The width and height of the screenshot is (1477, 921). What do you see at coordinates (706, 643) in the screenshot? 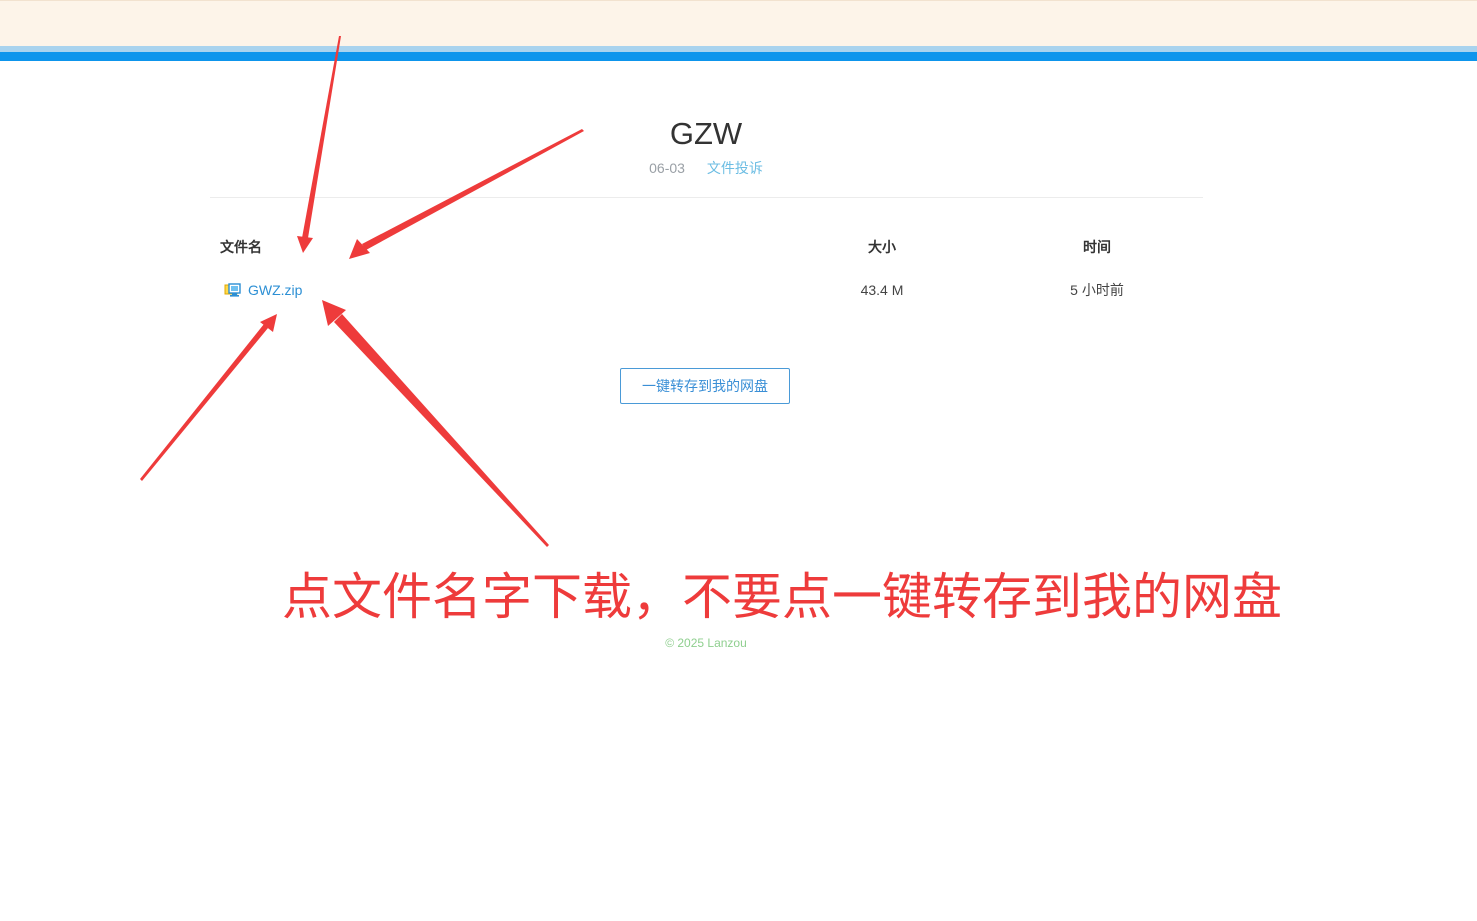
I see `footer-copyright: © 2025 Lanzou` at bounding box center [706, 643].